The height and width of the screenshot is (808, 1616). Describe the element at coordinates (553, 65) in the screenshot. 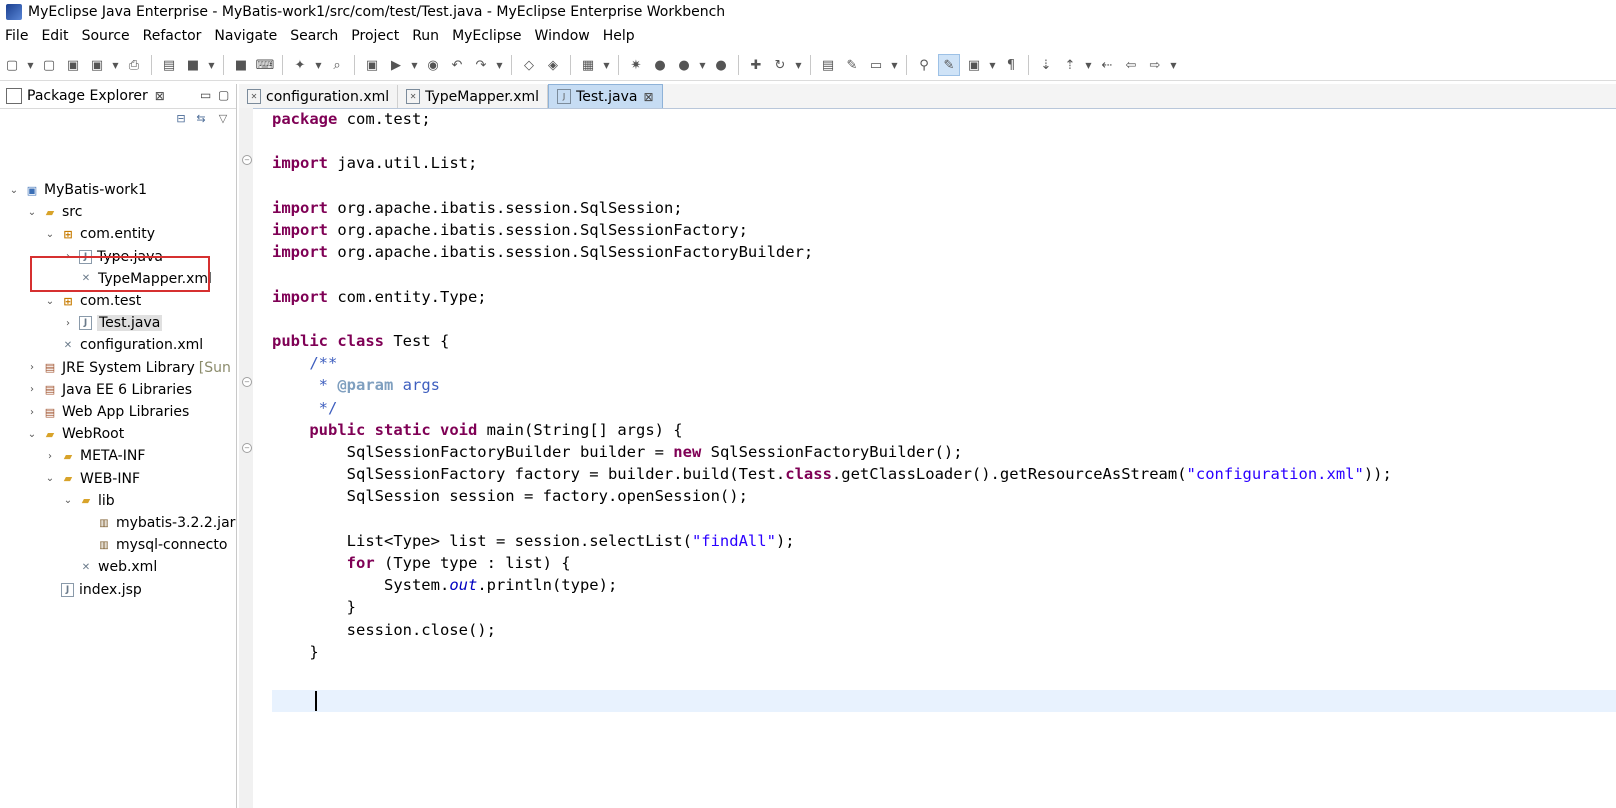

I see `servers-icon: ◈` at that location.